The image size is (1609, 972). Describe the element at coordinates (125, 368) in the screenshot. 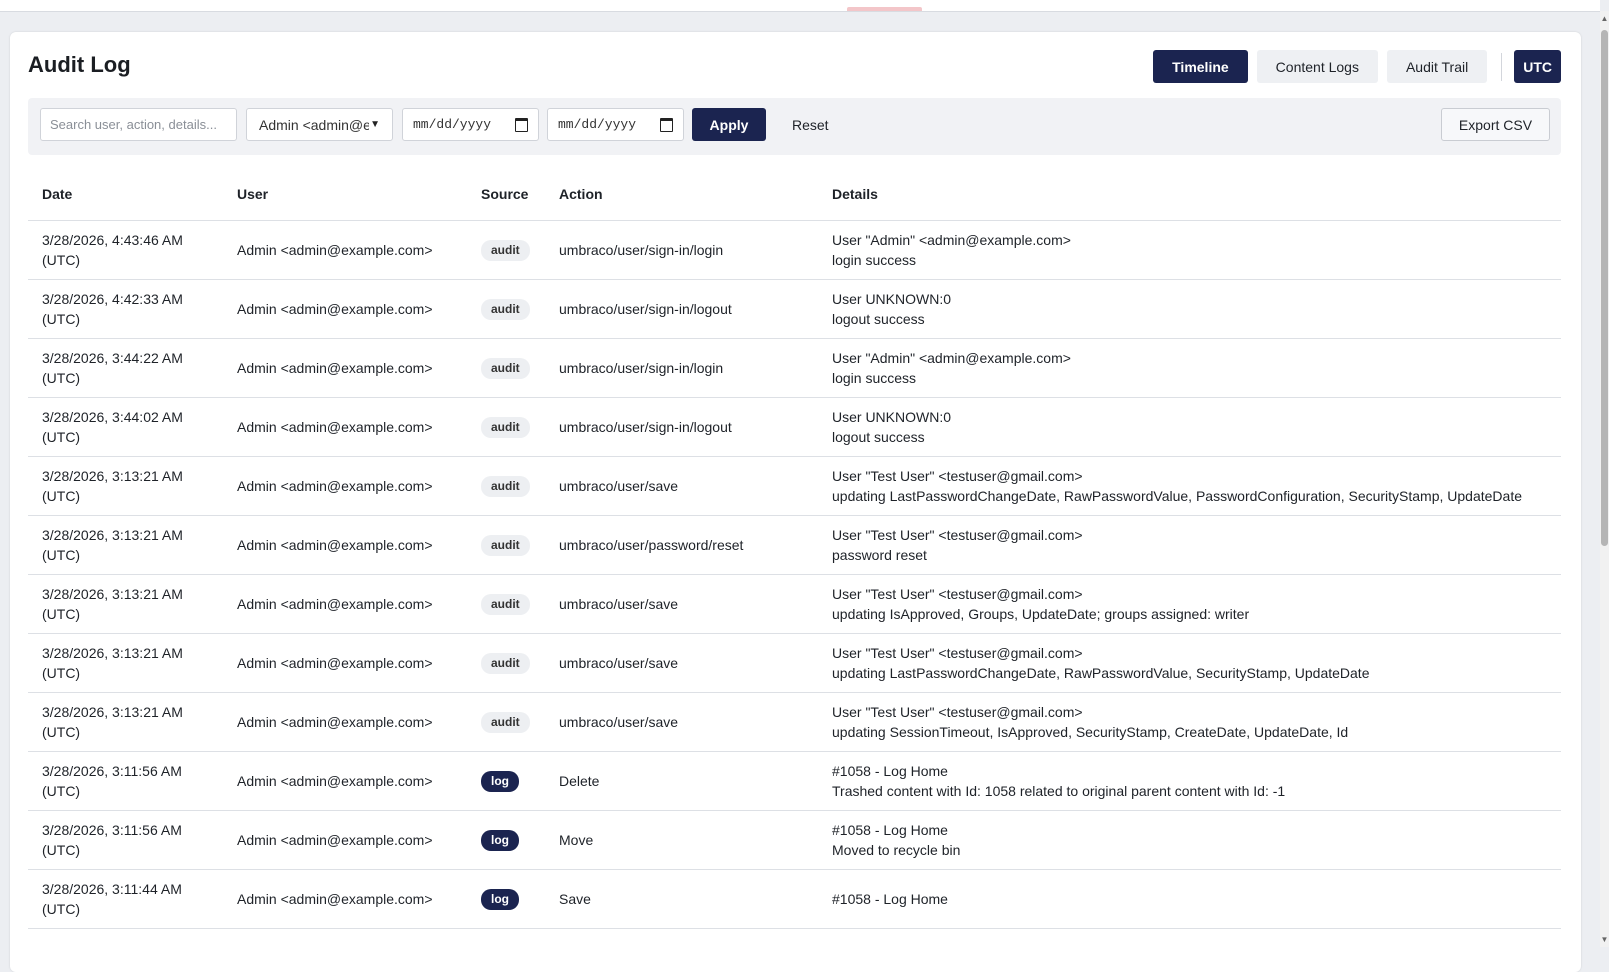

I see `cell-date: 3/28/2026, 3:44:22 AM (UTC)` at that location.